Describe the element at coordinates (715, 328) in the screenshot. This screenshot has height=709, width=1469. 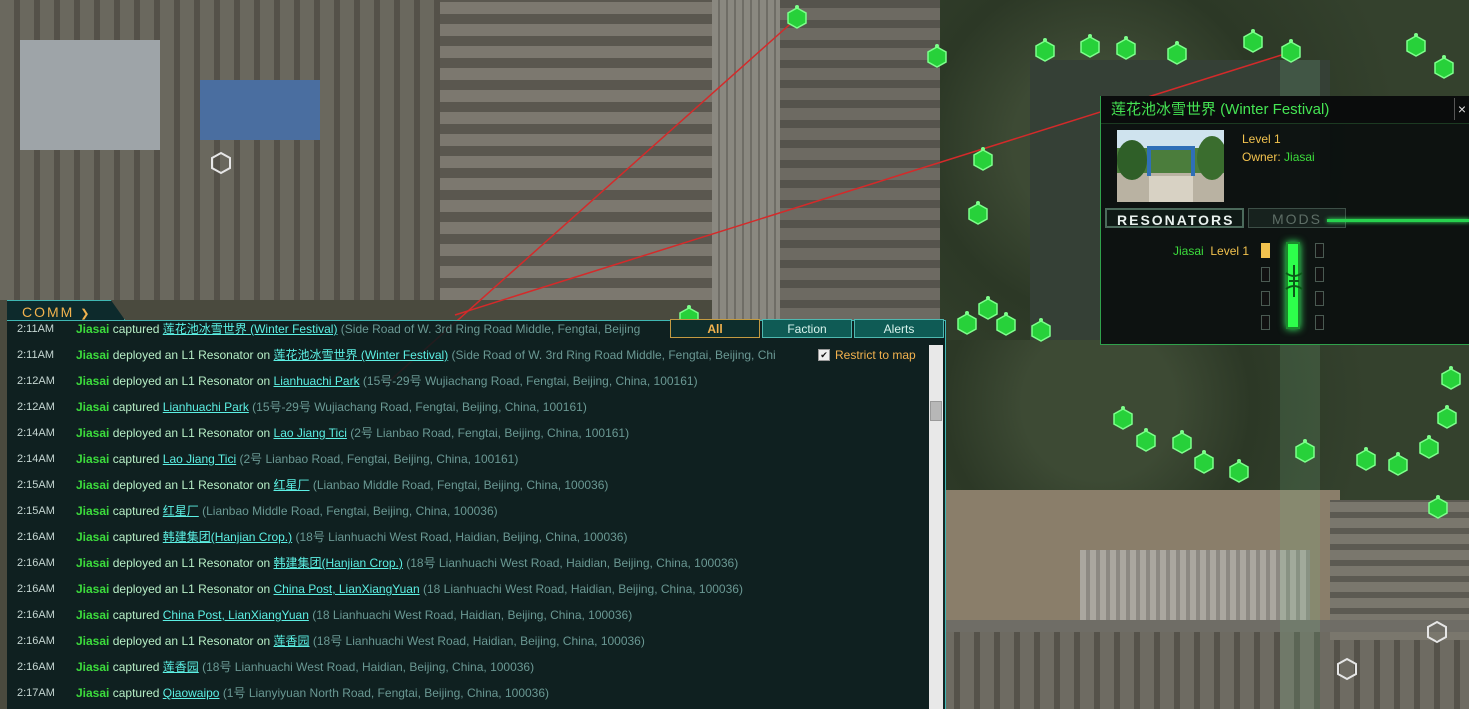
I see `tab-all: All` at that location.